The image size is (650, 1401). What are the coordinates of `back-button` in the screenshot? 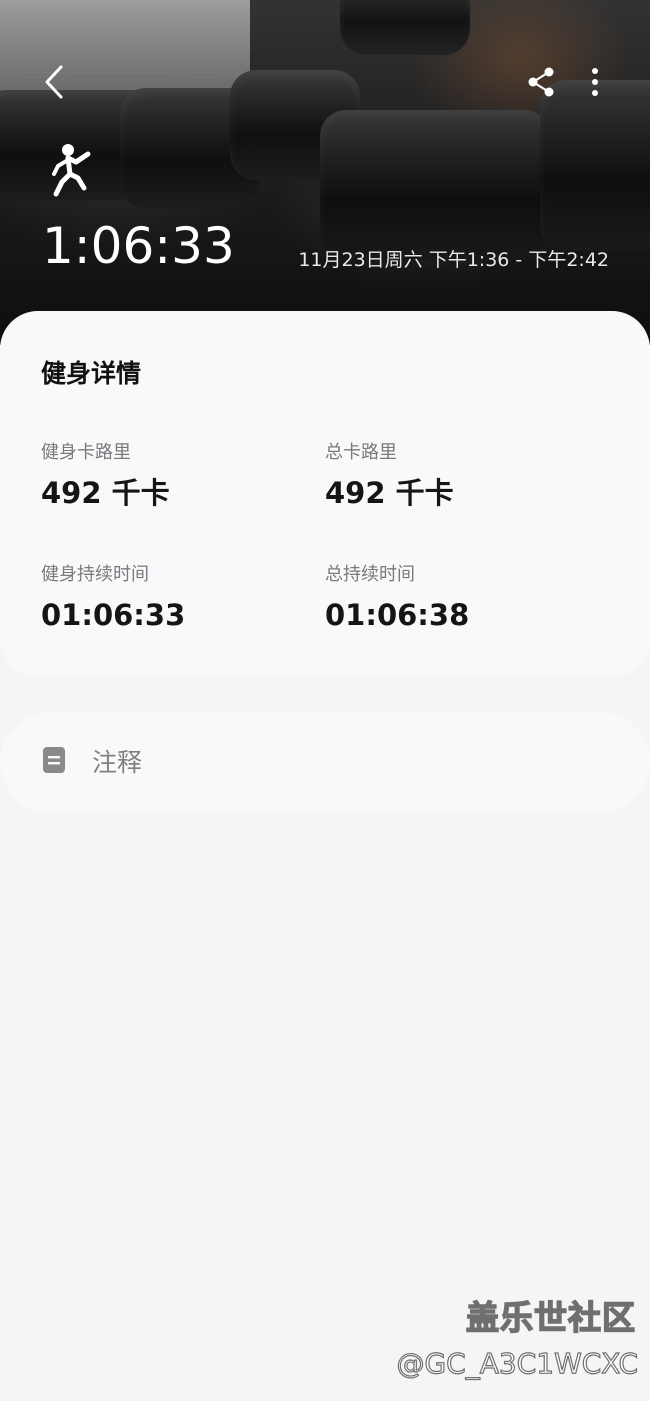 It's located at (54, 82).